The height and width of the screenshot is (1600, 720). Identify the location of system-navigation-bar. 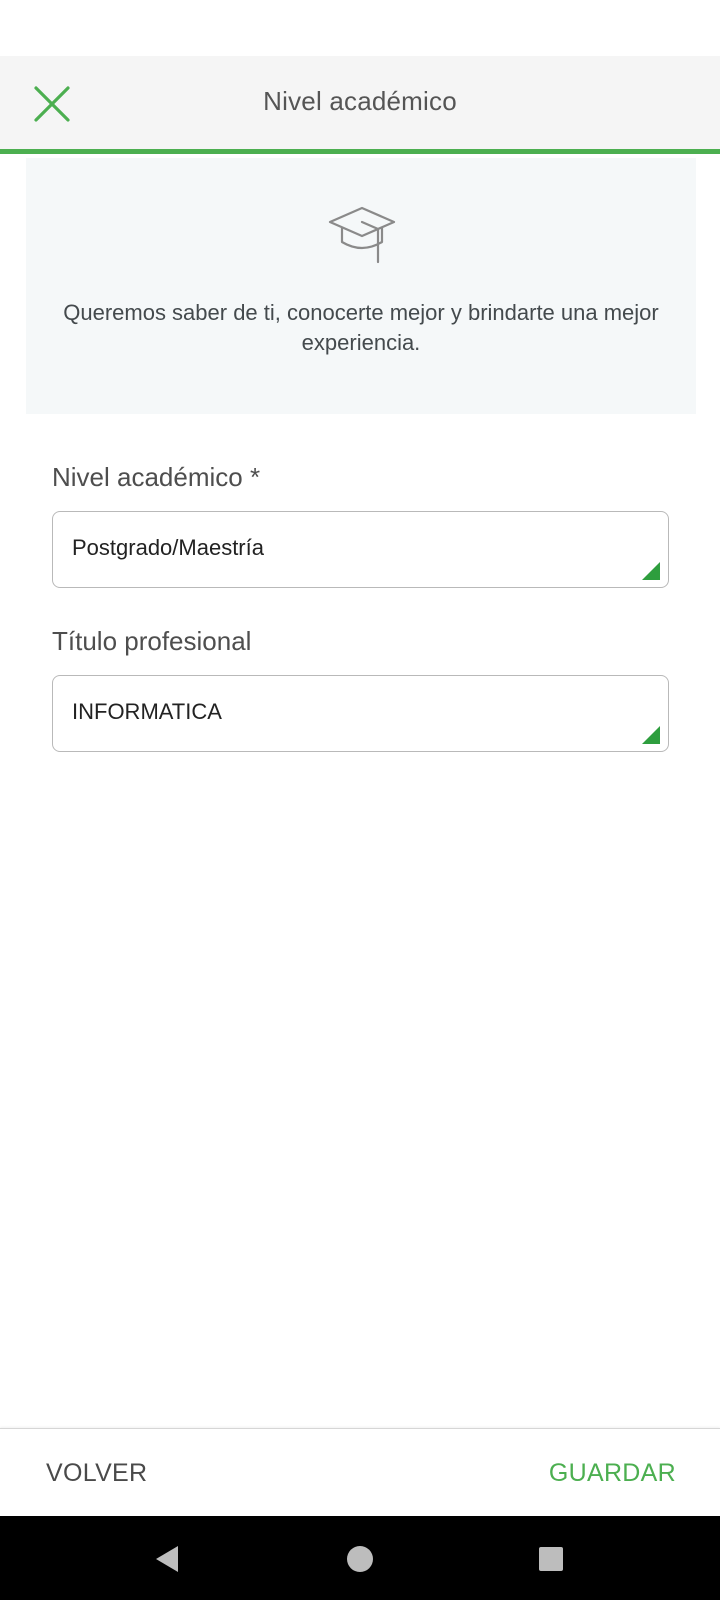
(360, 1558).